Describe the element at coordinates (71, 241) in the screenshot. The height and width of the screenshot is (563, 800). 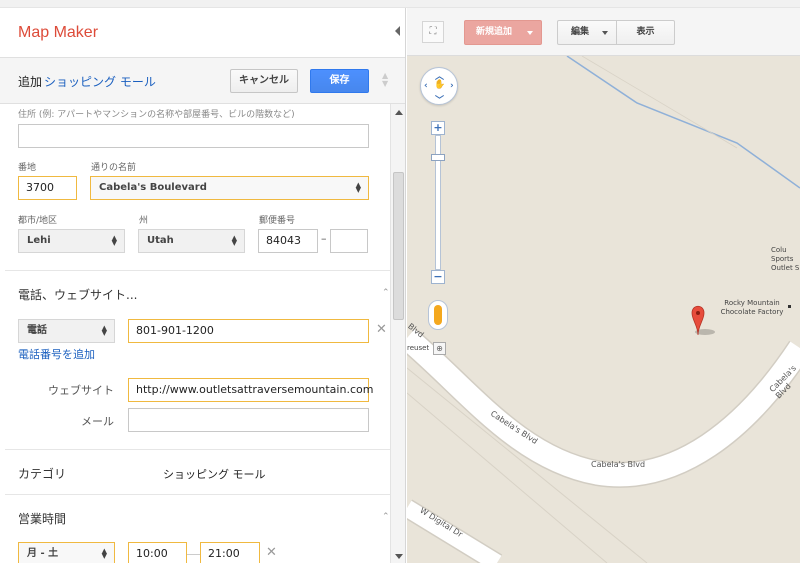
I see `city-select: Lehi ▲ ▼` at that location.